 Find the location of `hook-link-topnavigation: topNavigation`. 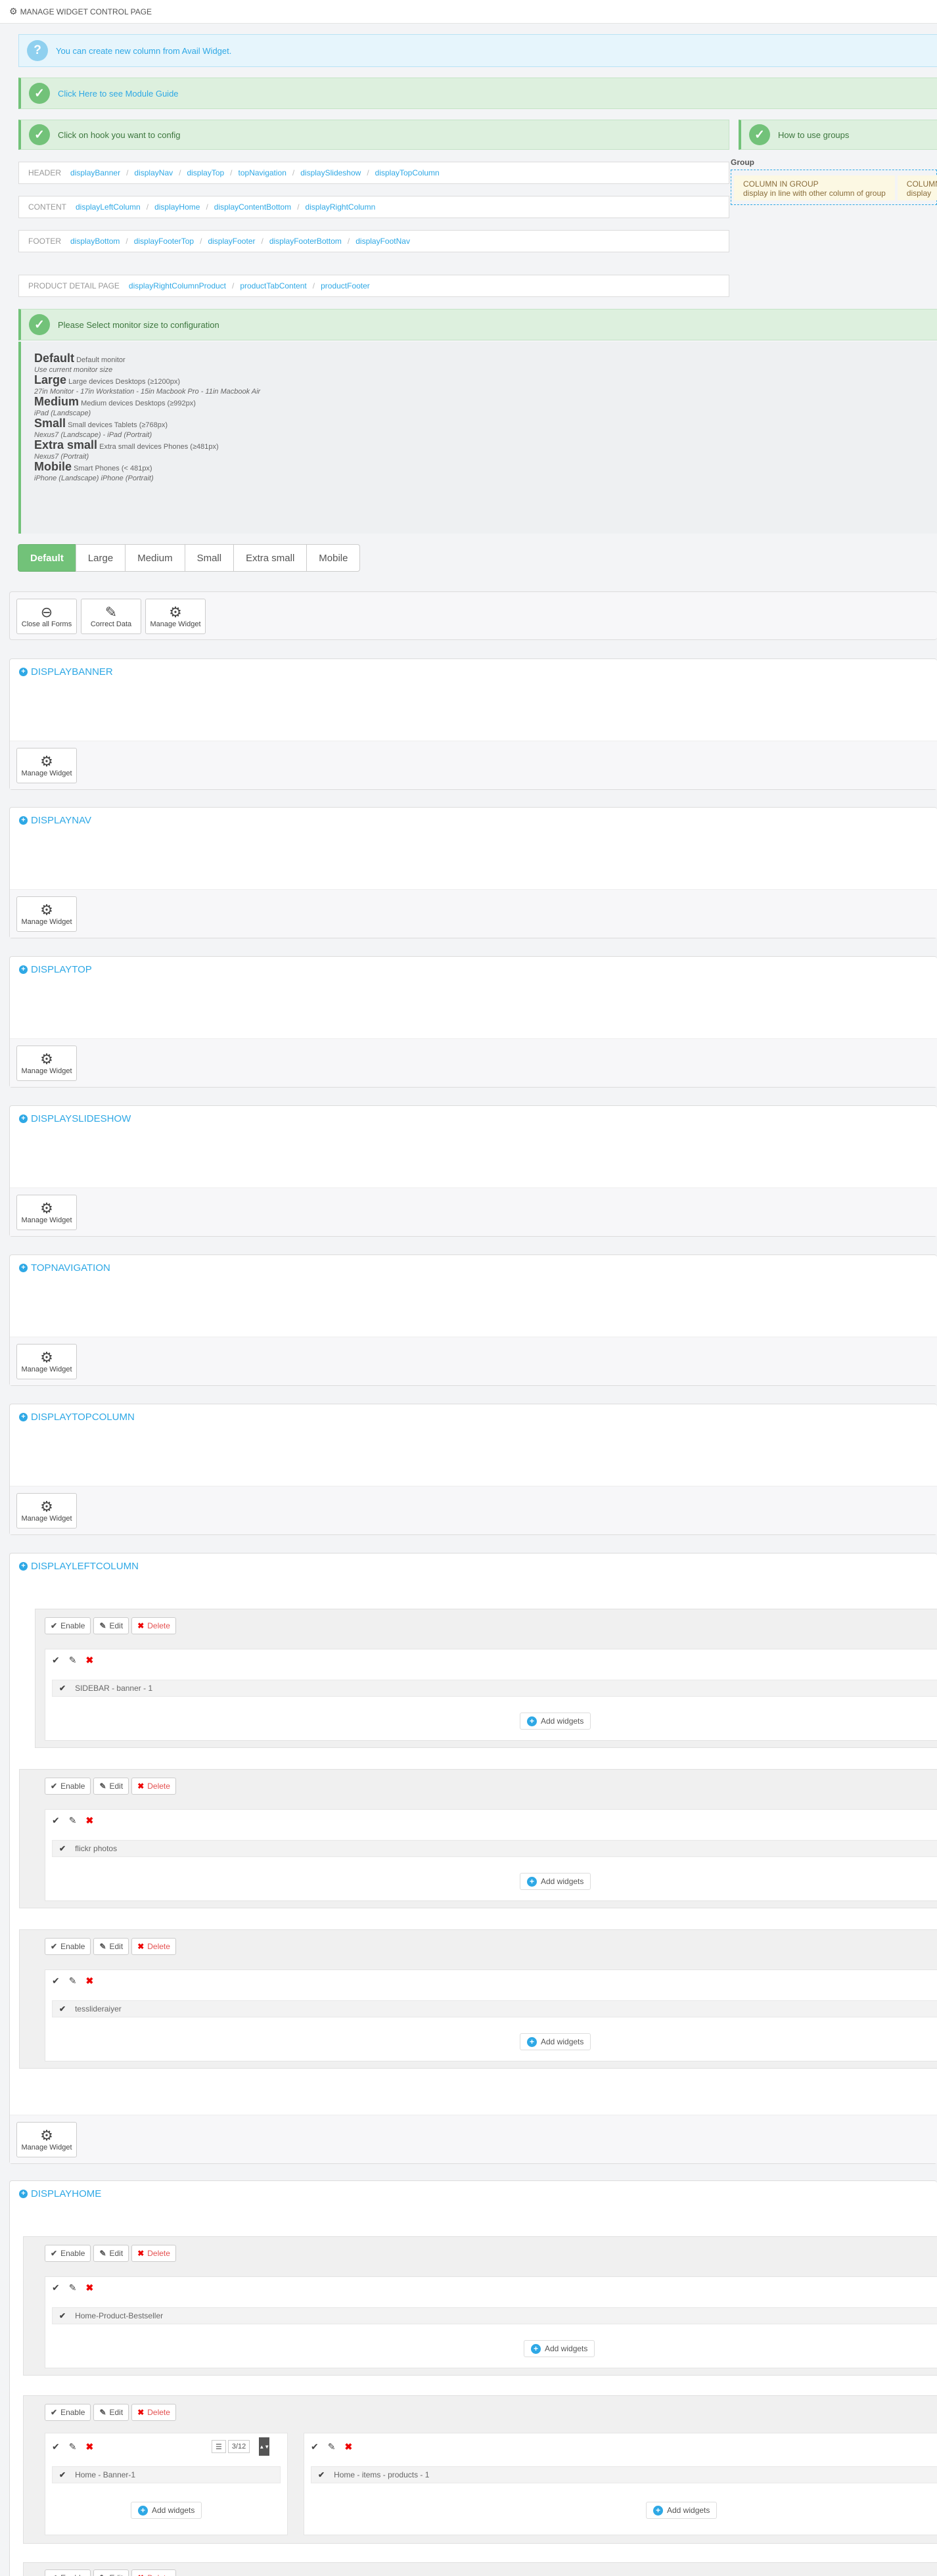

hook-link-topnavigation: topNavigation is located at coordinates (262, 172).